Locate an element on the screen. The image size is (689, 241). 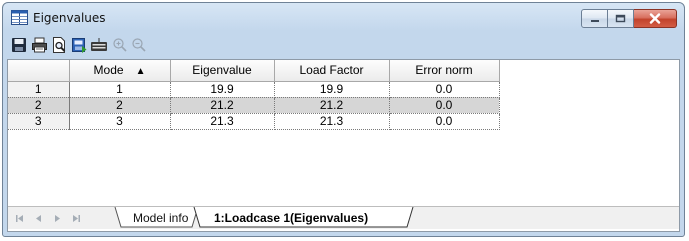
table-window-icon is located at coordinates (19, 17).